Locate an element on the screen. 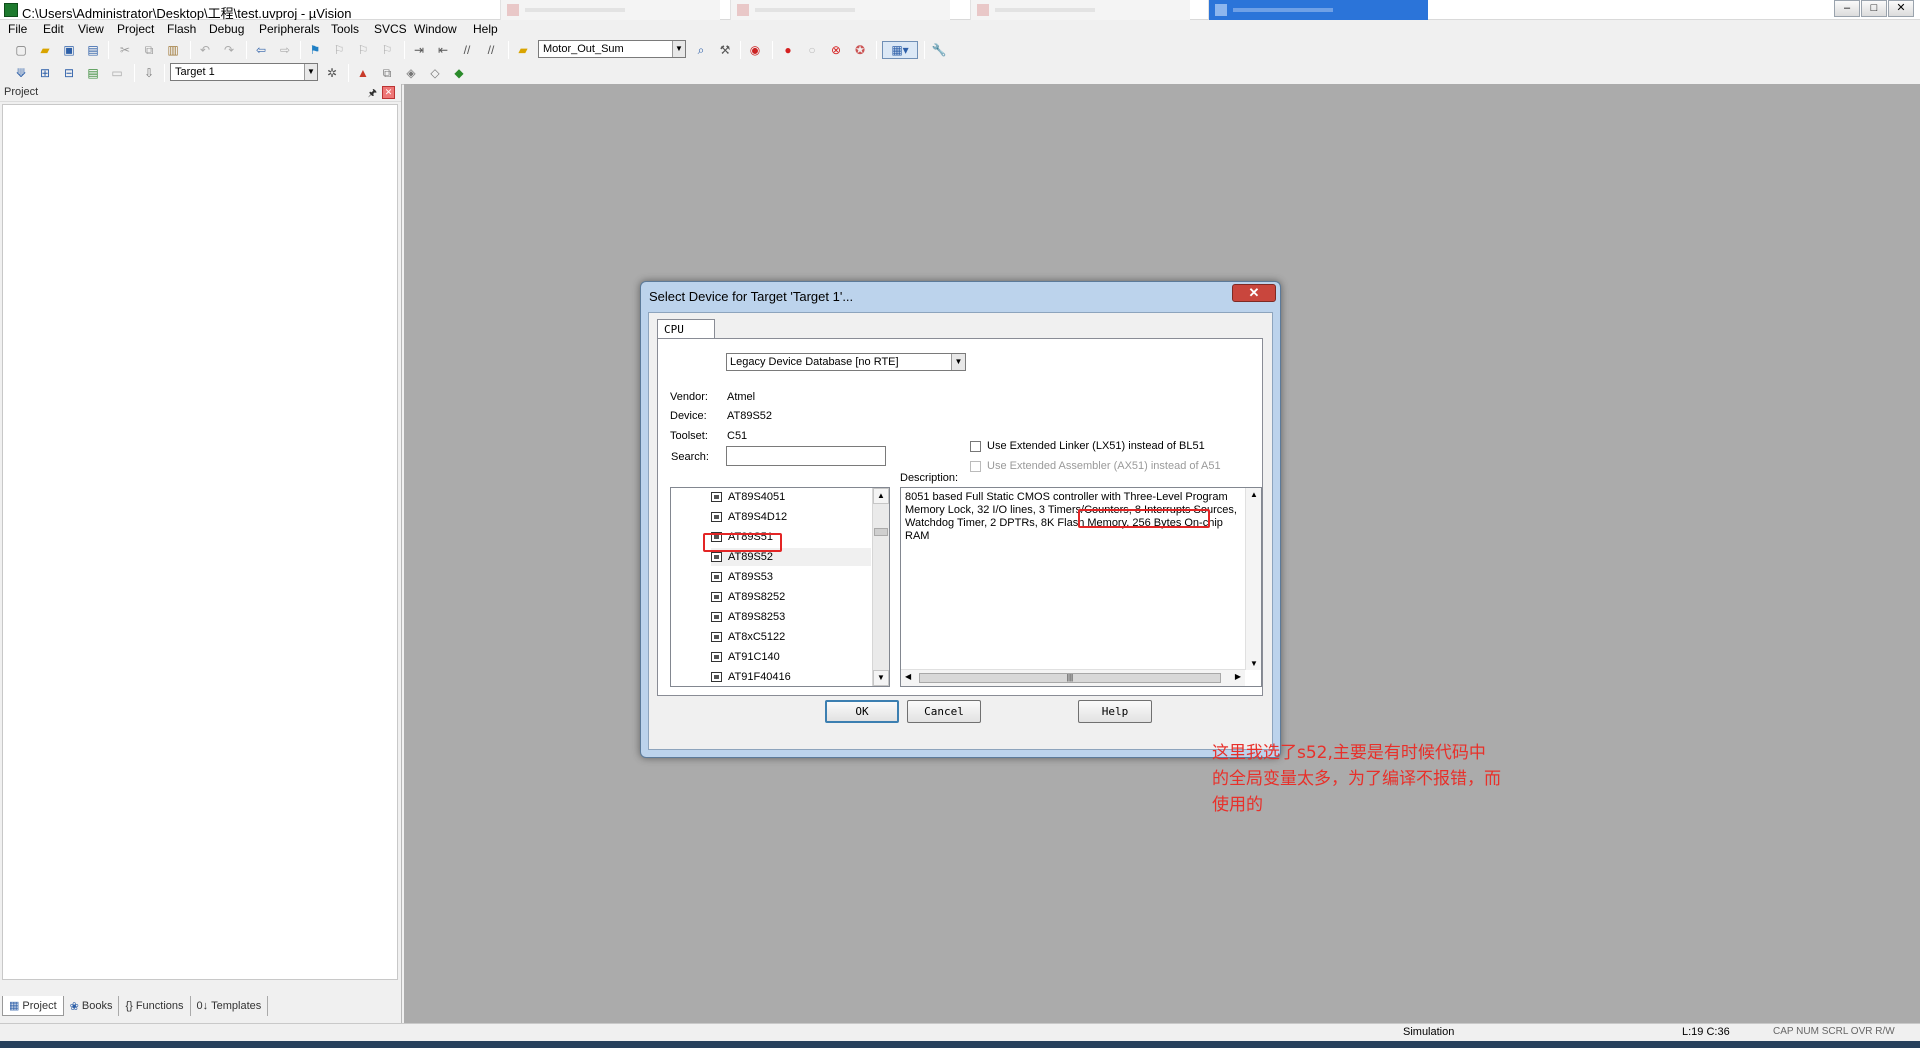 The height and width of the screenshot is (1048, 1920). download-icon: ⇩ is located at coordinates (149, 73).